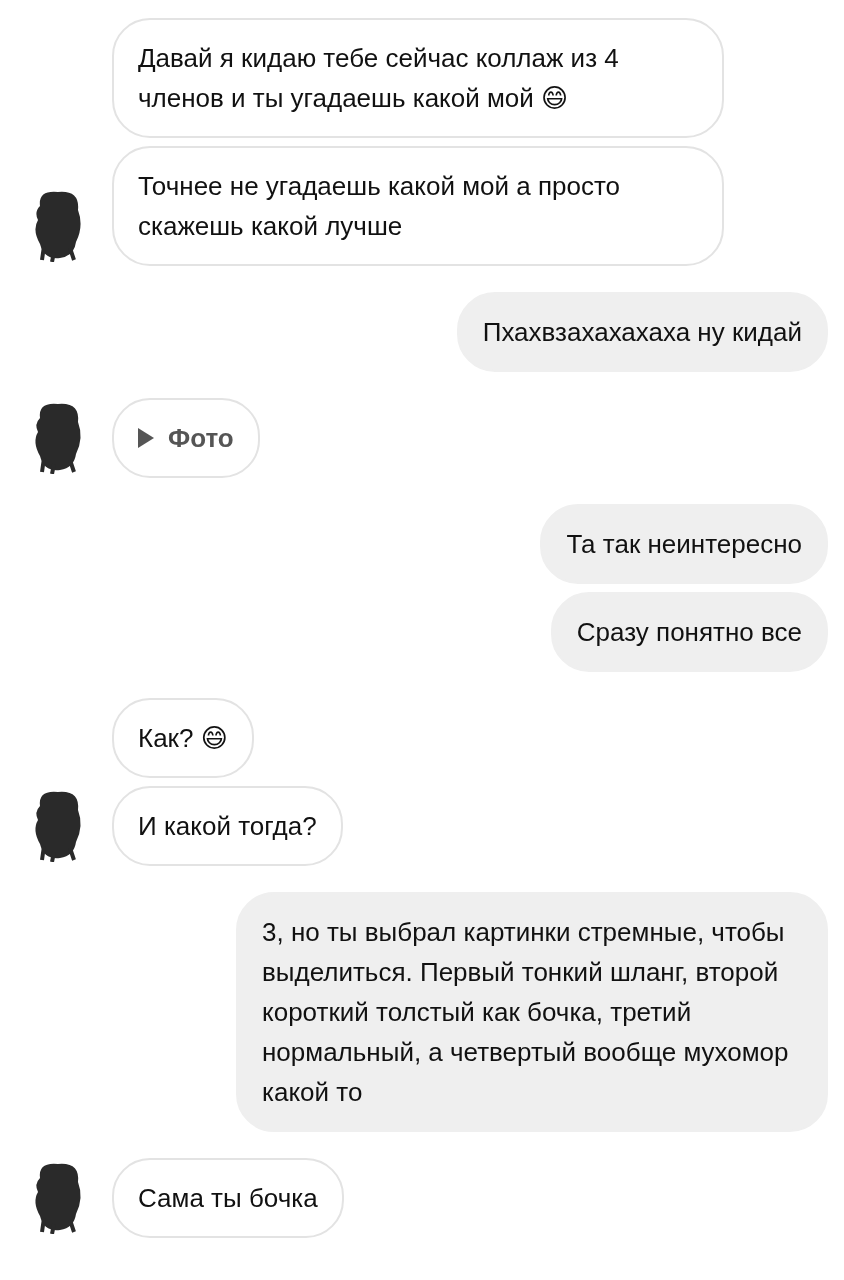 This screenshot has height=1280, width=844. Describe the element at coordinates (186, 438) in the screenshot. I see `photo-message-bubble: Фото` at that location.